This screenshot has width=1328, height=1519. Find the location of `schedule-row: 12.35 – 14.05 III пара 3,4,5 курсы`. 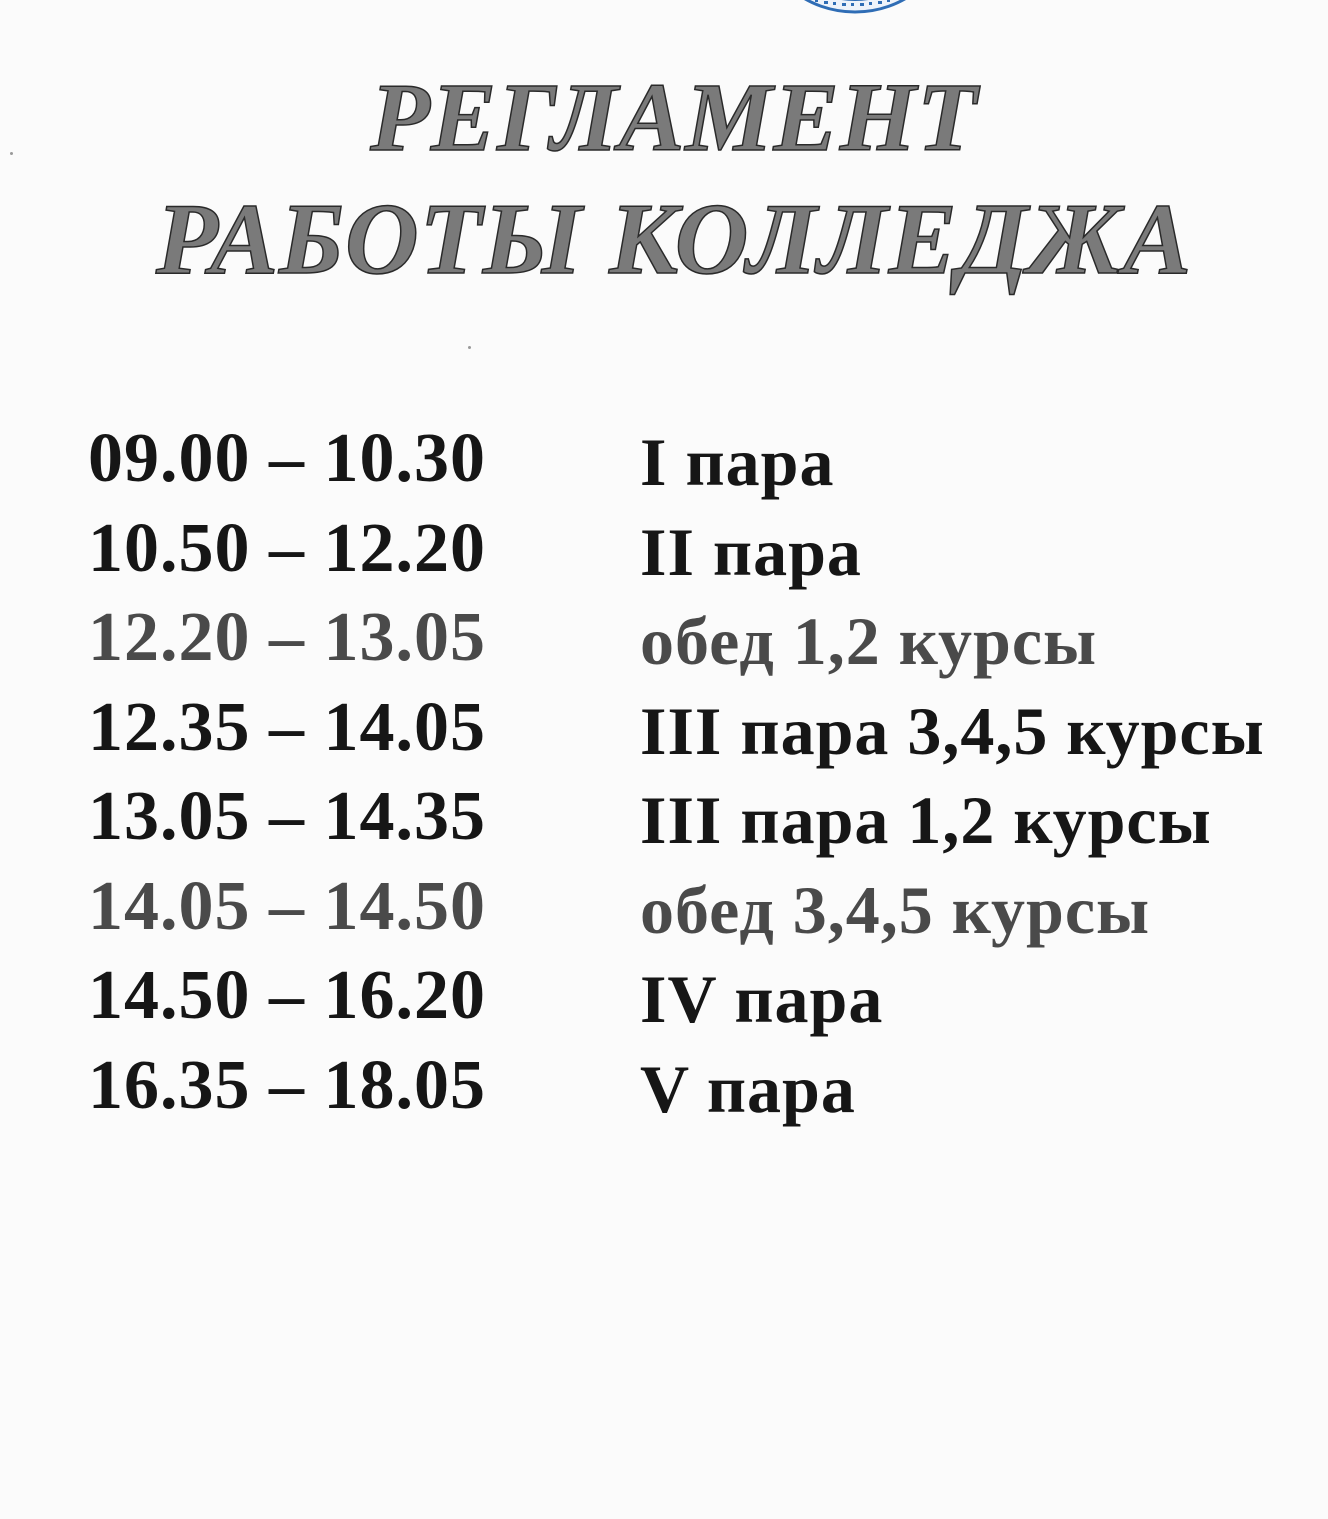

schedule-row: 12.35 – 14.05 III пара 3,4,5 курсы is located at coordinates (698, 728).